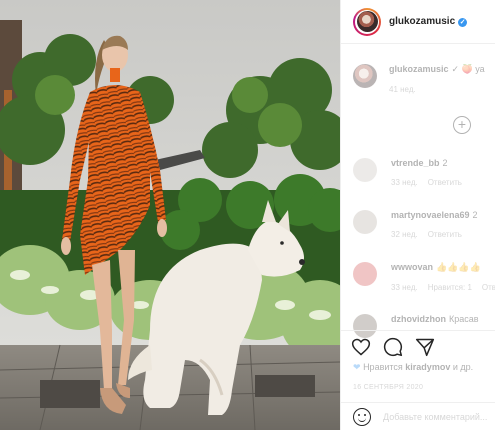 Image resolution: width=495 pixels, height=430 pixels. Describe the element at coordinates (412, 267) in the screenshot. I see `comment-username: wwwovan` at that location.